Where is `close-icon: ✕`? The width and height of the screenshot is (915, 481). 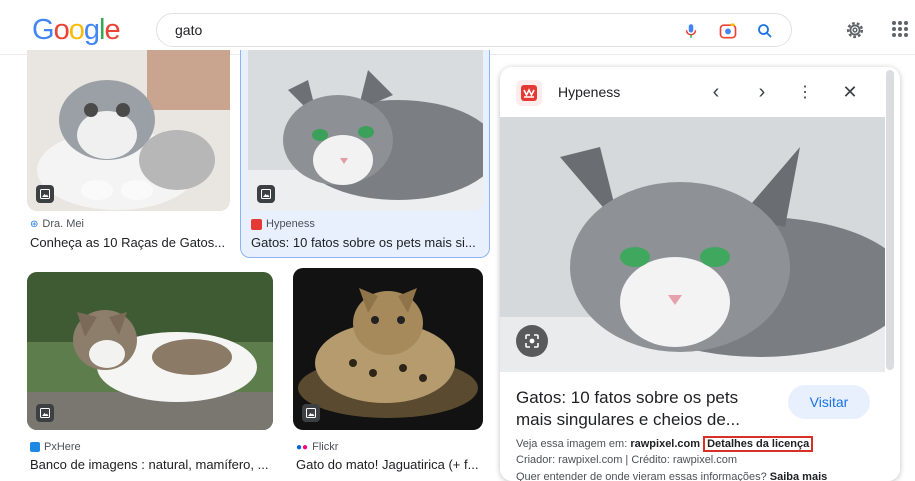
close-icon: ✕ is located at coordinates (850, 92).